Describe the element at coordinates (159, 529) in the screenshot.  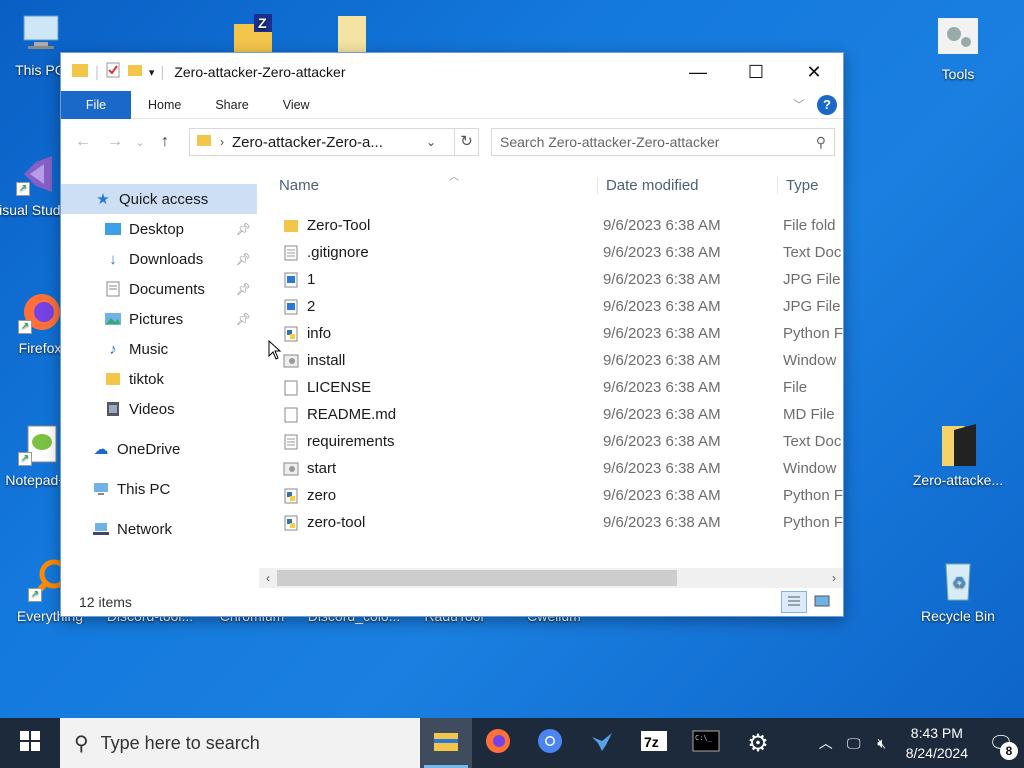
I see `nav-item-network: Network` at that location.